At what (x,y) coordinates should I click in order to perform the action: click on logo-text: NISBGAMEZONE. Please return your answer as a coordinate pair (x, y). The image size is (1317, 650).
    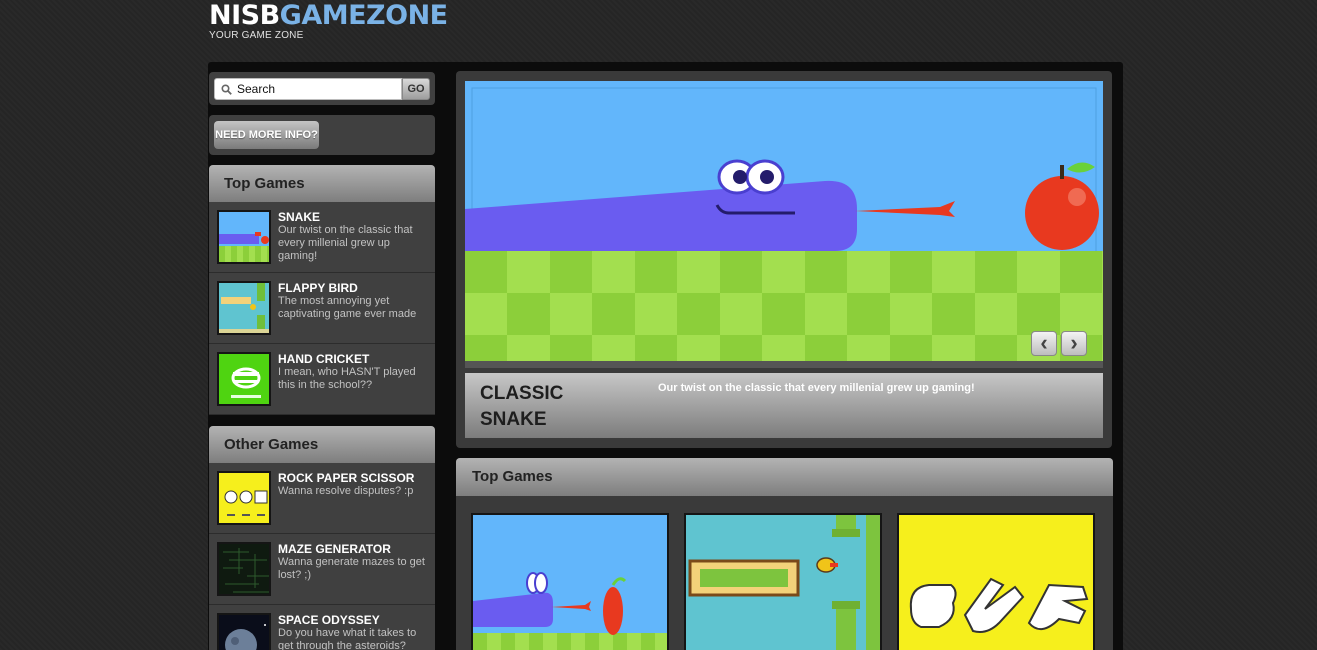
    Looking at the image, I should click on (328, 16).